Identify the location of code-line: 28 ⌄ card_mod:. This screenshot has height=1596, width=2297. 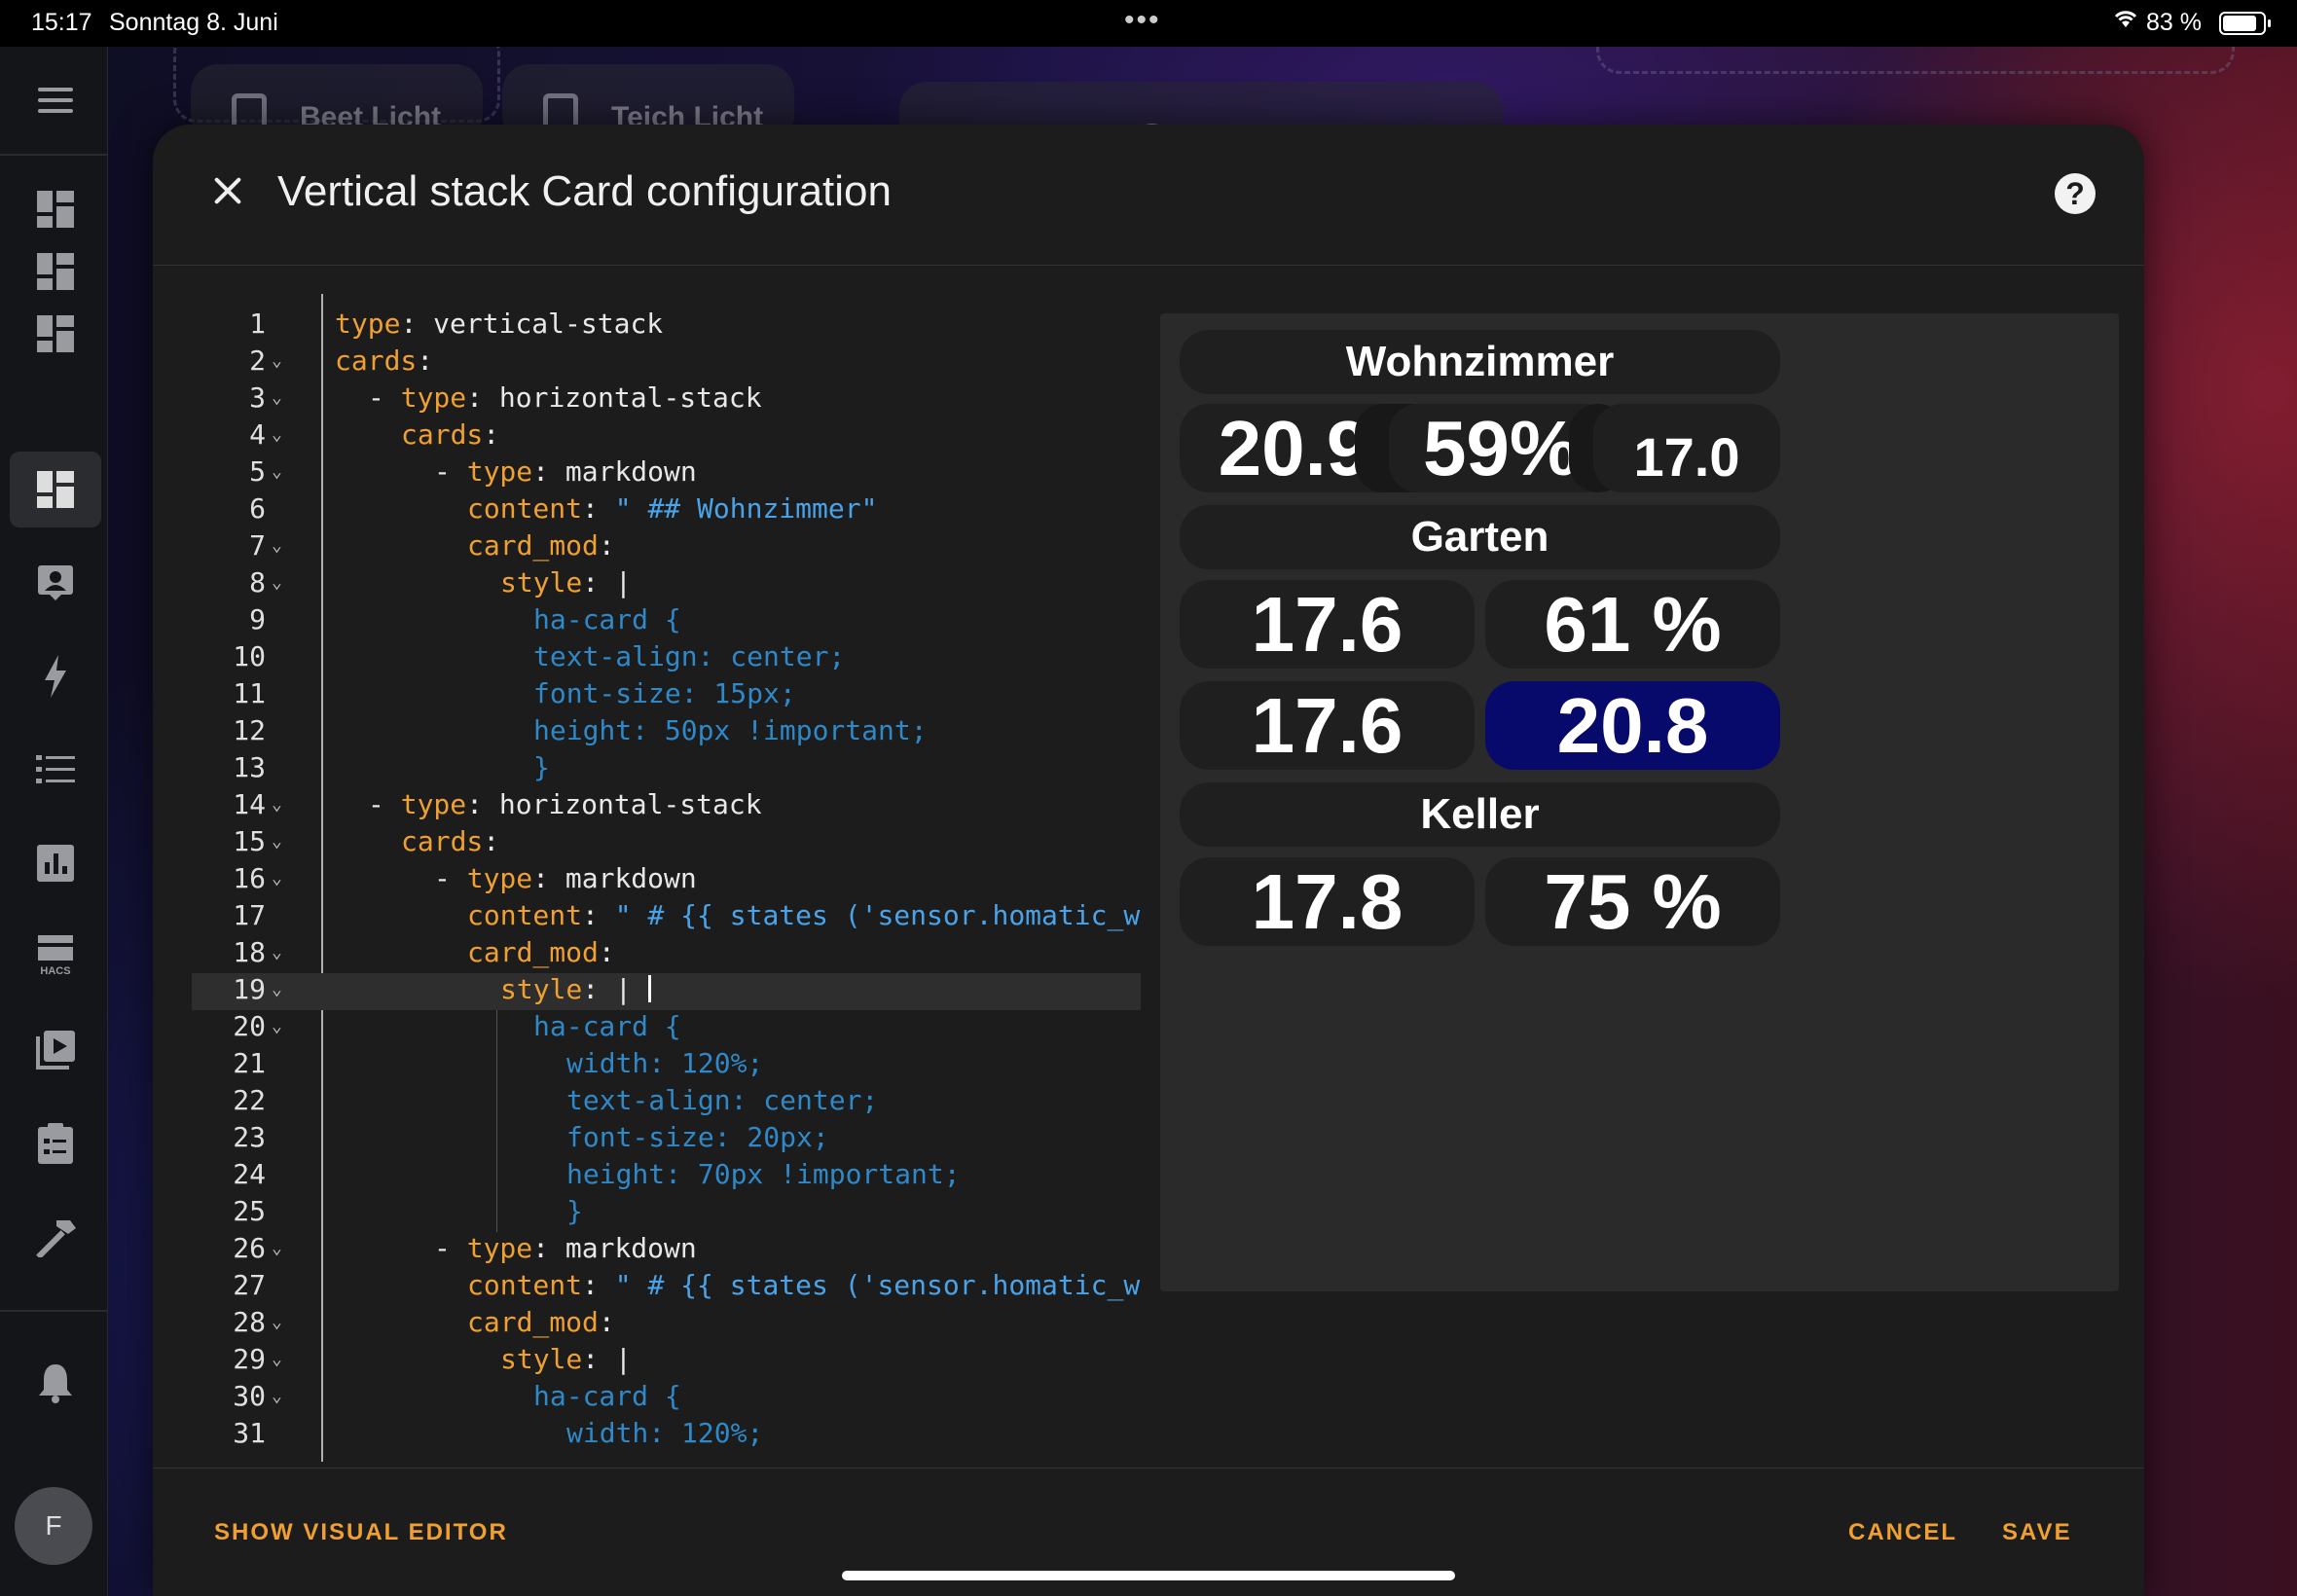
(666, 1324).